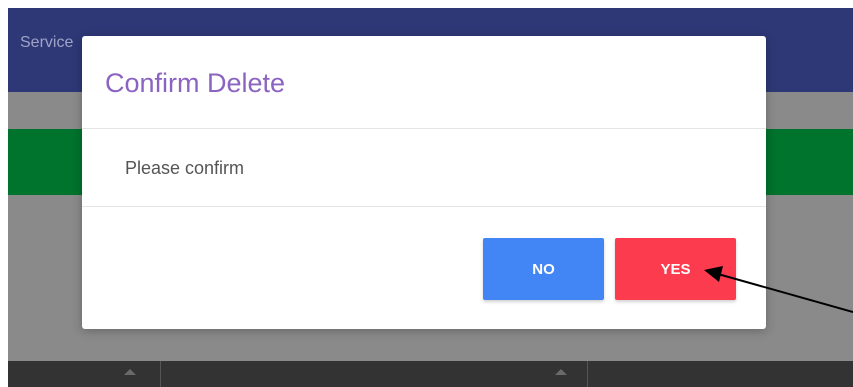 The height and width of the screenshot is (387, 853). What do you see at coordinates (185, 168) in the screenshot?
I see `dialog-message: Please confirm` at bounding box center [185, 168].